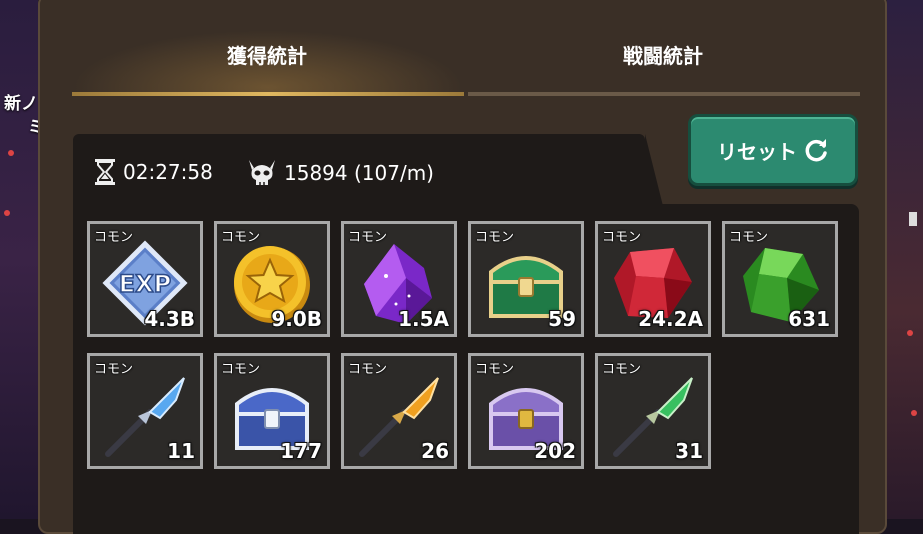 Image resolution: width=923 pixels, height=534 pixels. Describe the element at coordinates (816, 150) in the screenshot. I see `refresh-icon` at that location.